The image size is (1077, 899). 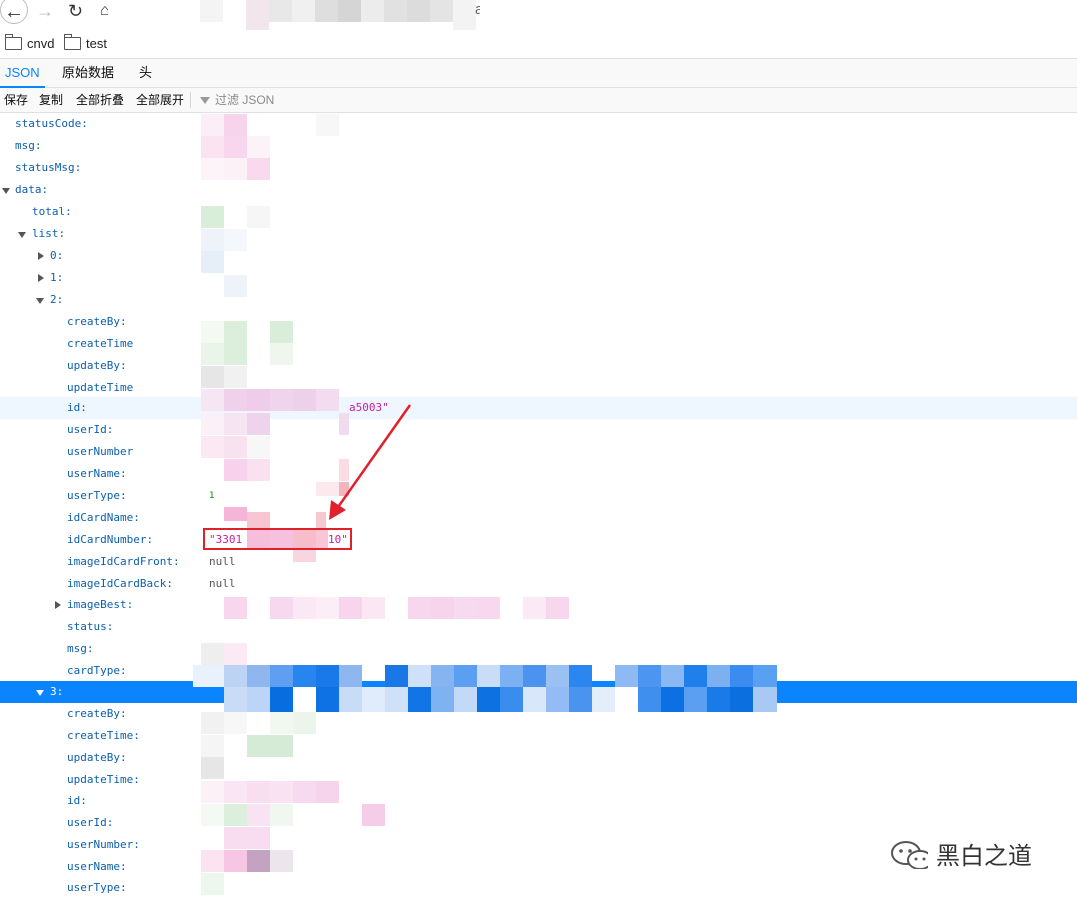 What do you see at coordinates (538, 168) in the screenshot?
I see `tree-row: statusMsg:` at bounding box center [538, 168].